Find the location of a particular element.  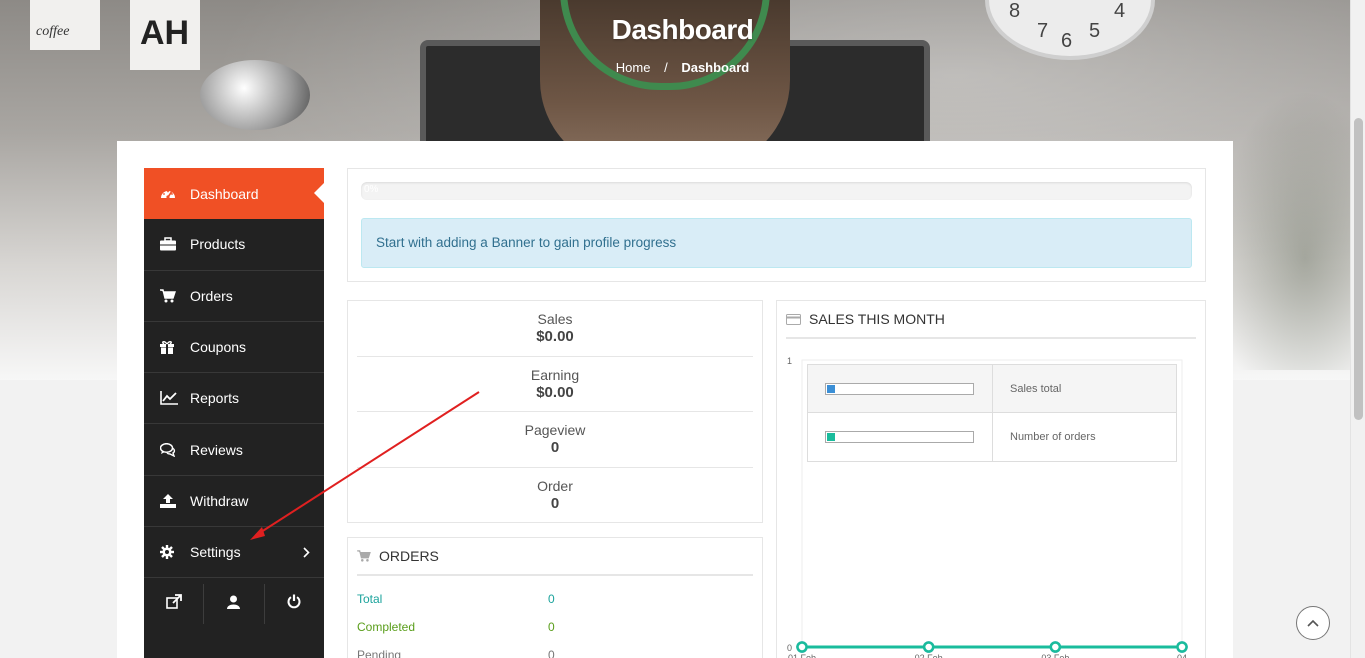

line-chart-icon is located at coordinates (175, 398).